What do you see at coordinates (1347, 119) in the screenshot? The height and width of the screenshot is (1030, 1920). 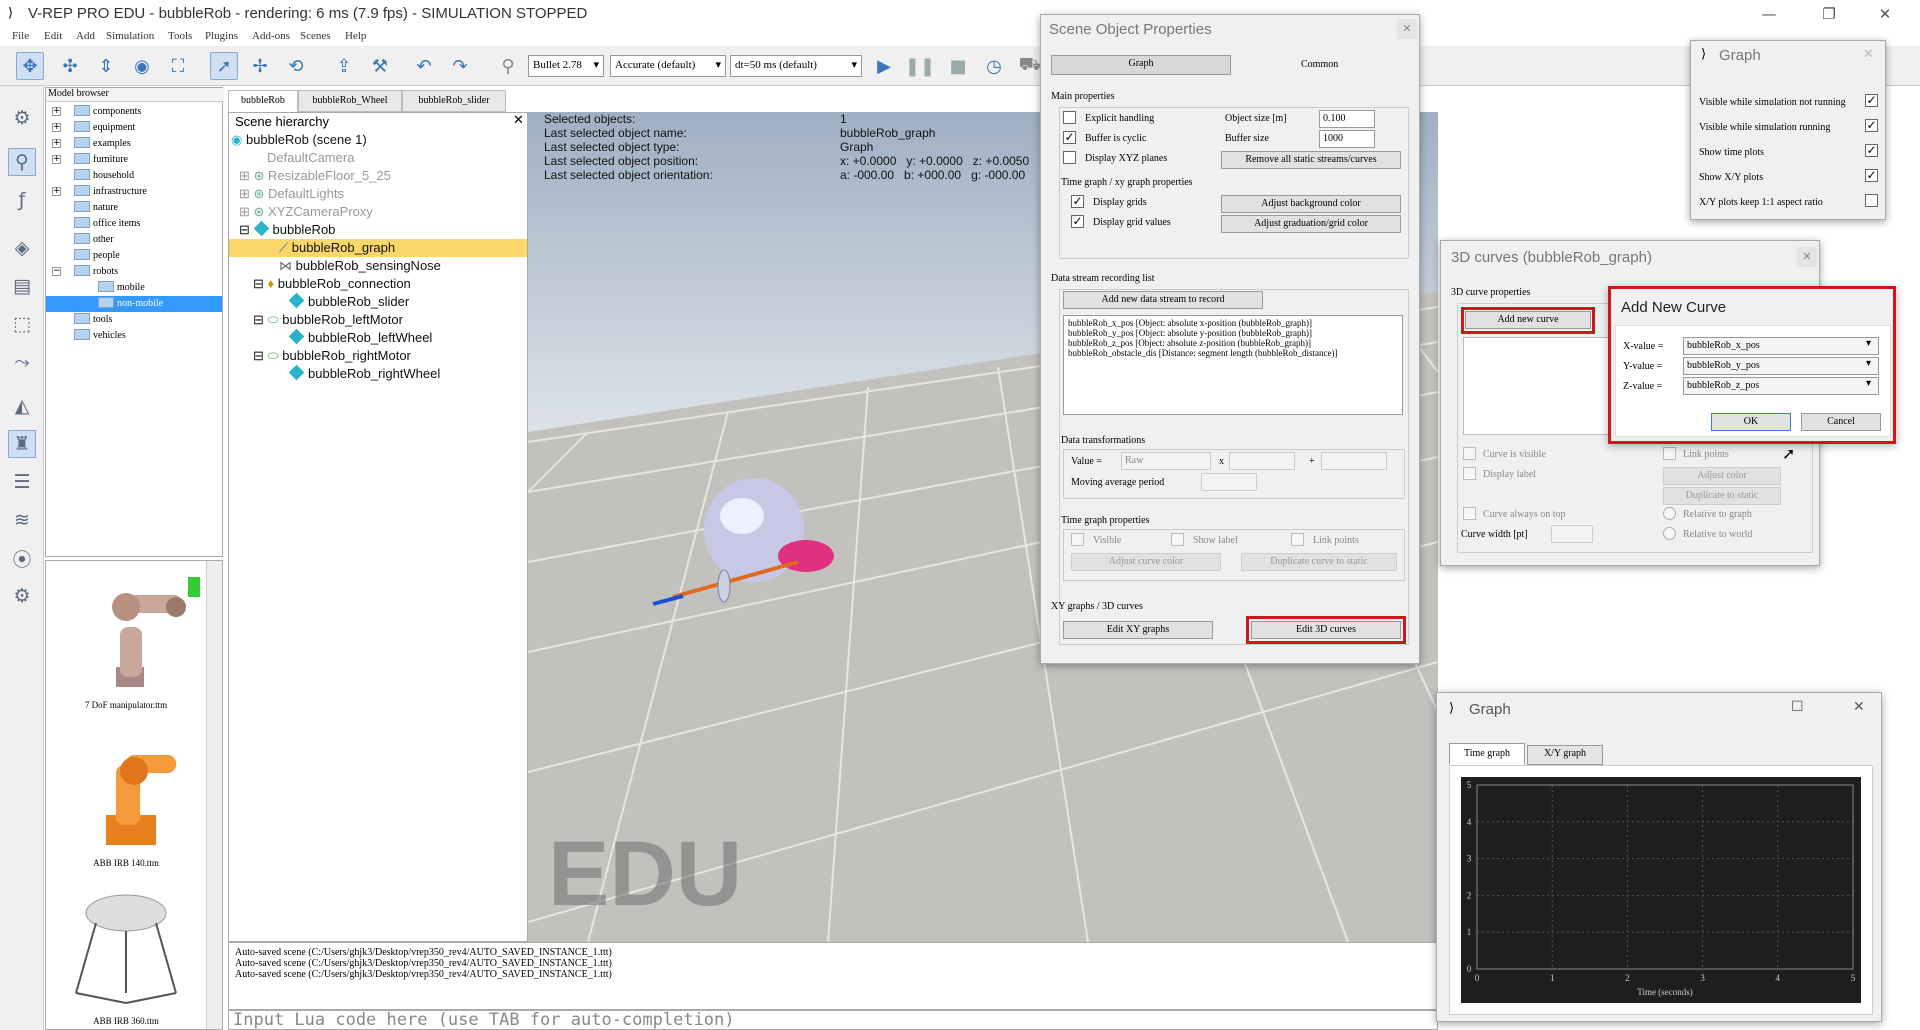 I see `object-size-input: 0.100` at bounding box center [1347, 119].